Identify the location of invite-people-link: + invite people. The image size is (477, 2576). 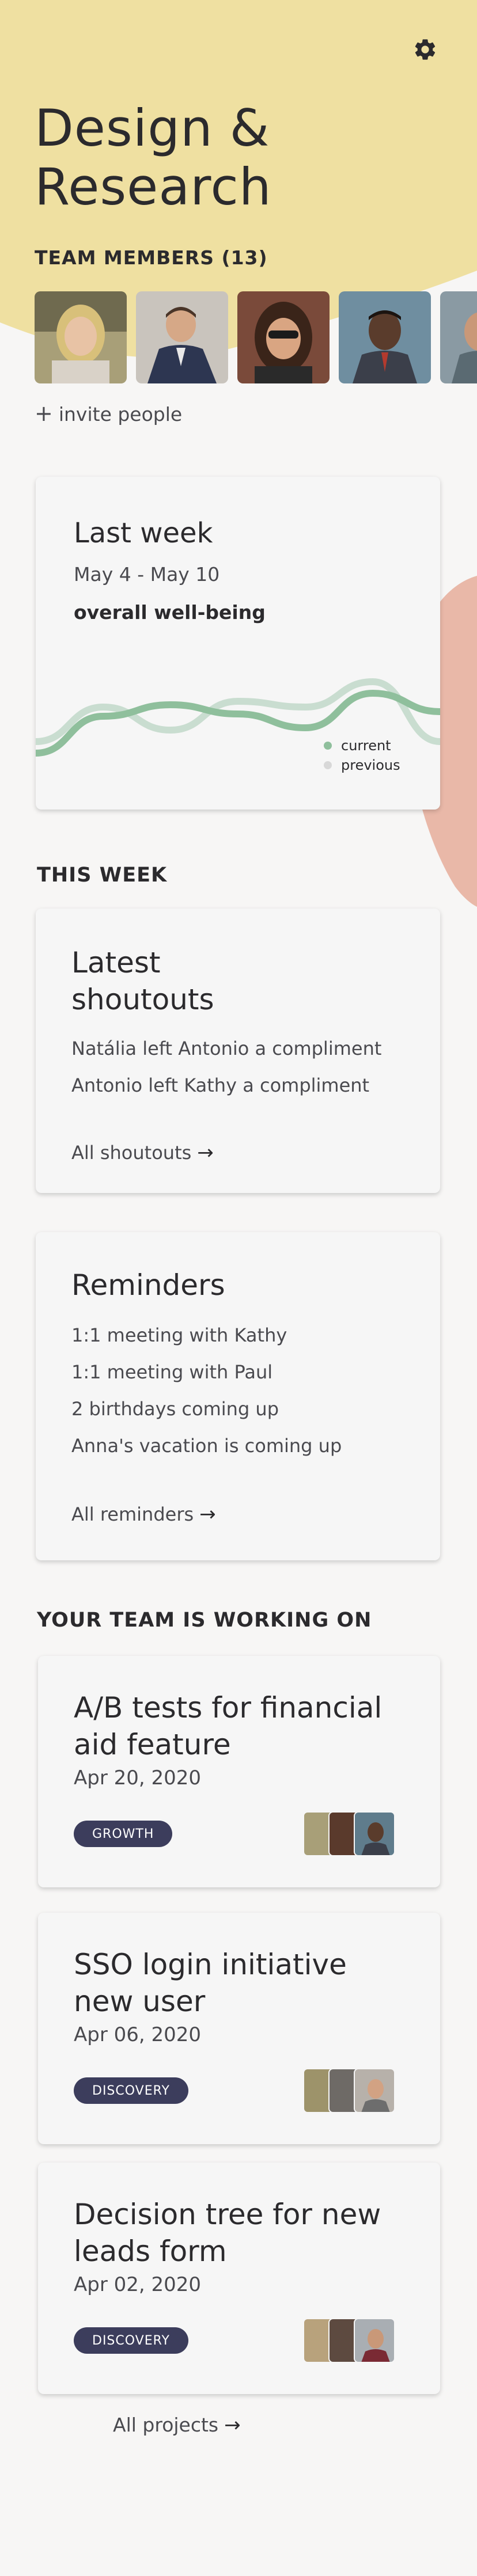
(108, 413).